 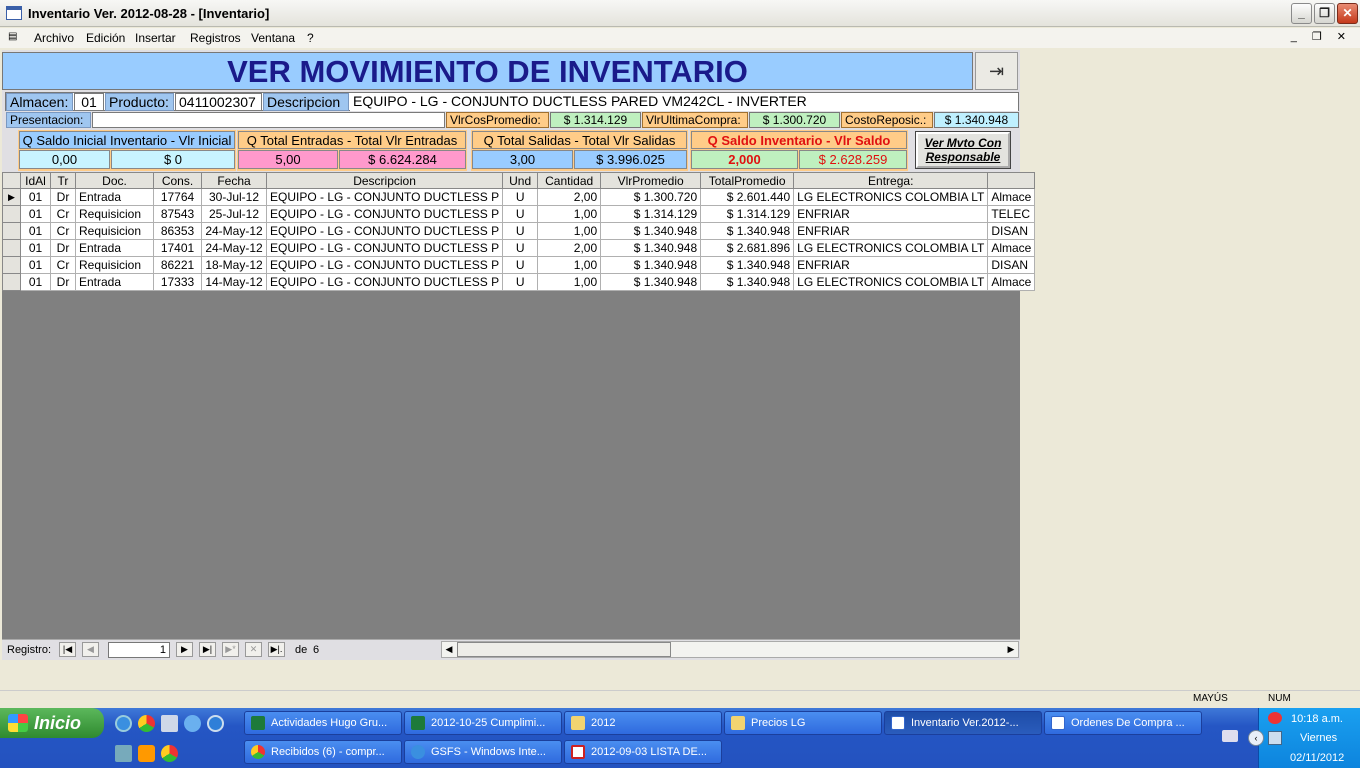 What do you see at coordinates (853, 159) in the screenshot?
I see `saldo-v: $ 2.628.259` at bounding box center [853, 159].